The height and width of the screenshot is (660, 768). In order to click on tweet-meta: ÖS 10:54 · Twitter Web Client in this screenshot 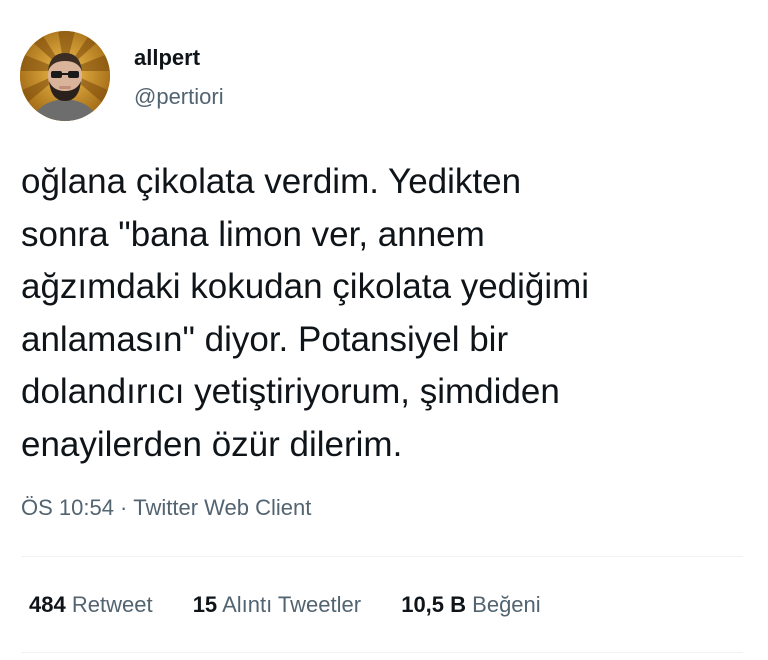, I will do `click(166, 508)`.